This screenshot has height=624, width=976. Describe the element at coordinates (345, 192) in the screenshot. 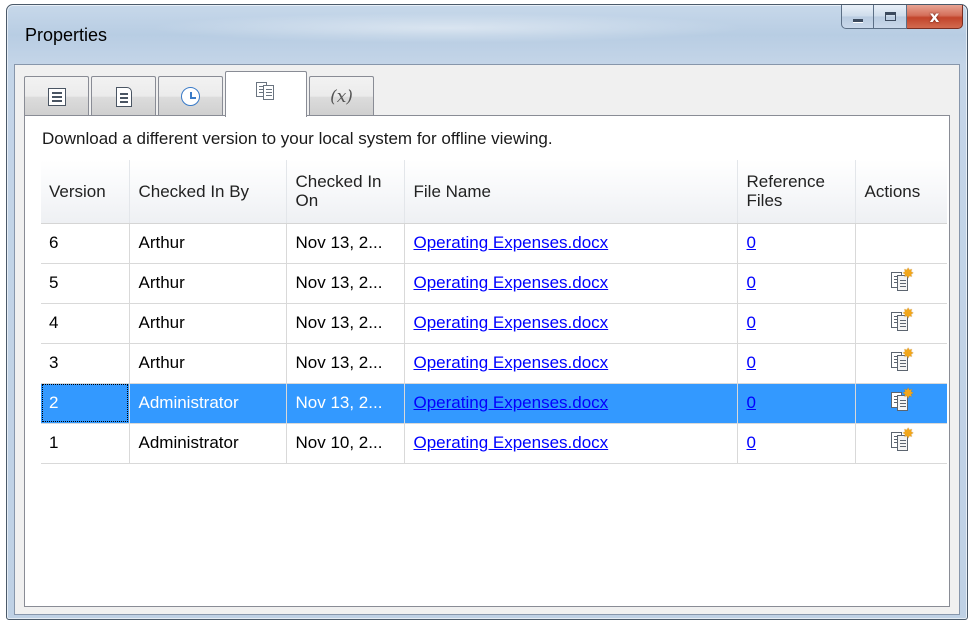

I see `column-header-checked-in-on: Checked In On` at that location.